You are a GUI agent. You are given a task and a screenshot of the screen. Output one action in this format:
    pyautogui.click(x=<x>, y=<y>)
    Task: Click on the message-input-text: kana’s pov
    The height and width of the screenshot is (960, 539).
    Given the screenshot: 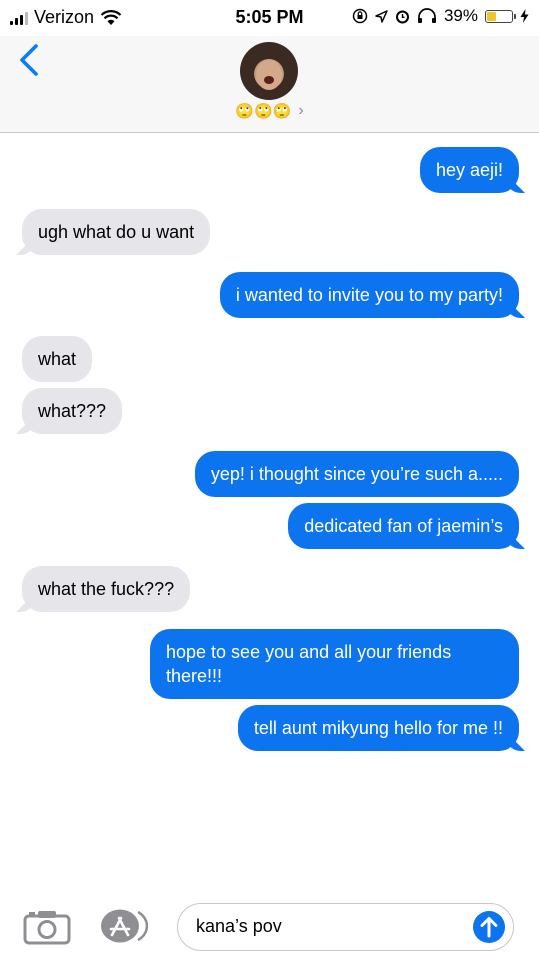 What is the action you would take?
    pyautogui.click(x=239, y=926)
    